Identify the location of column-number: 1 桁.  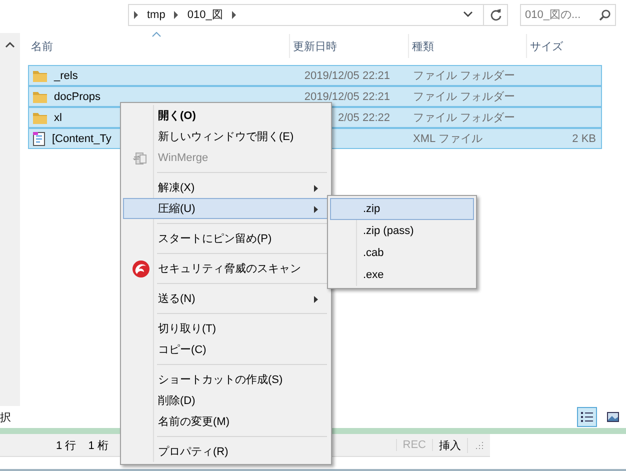
(98, 445).